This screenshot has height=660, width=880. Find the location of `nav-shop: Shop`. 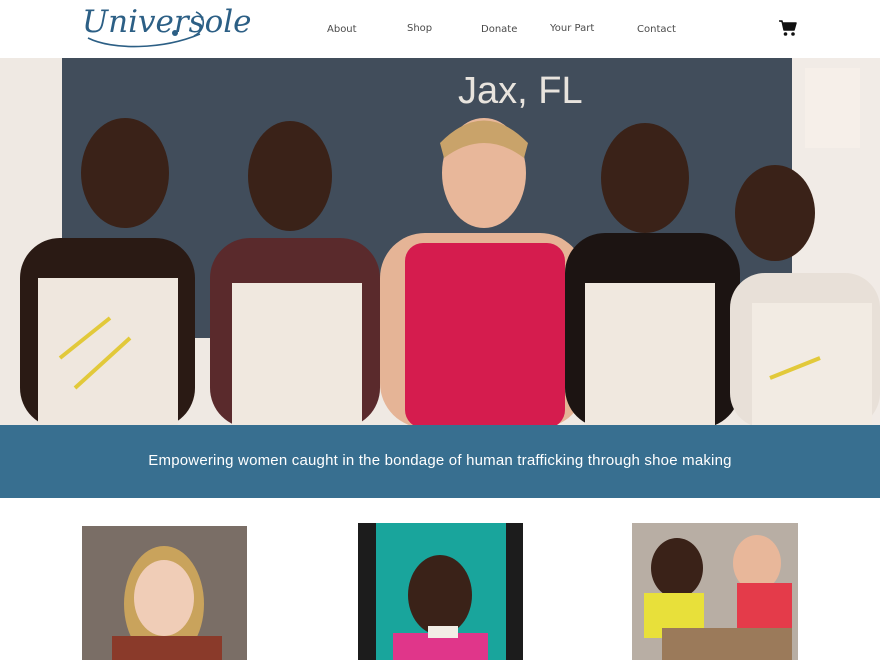

nav-shop: Shop is located at coordinates (419, 28).